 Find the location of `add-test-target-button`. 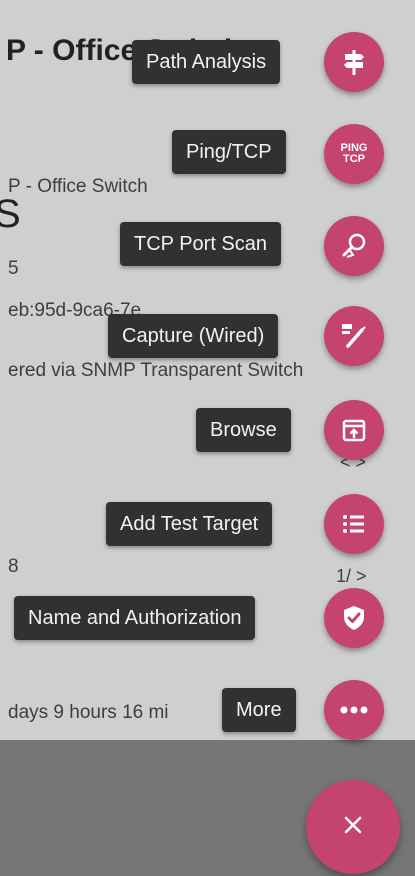

add-test-target-button is located at coordinates (354, 524).